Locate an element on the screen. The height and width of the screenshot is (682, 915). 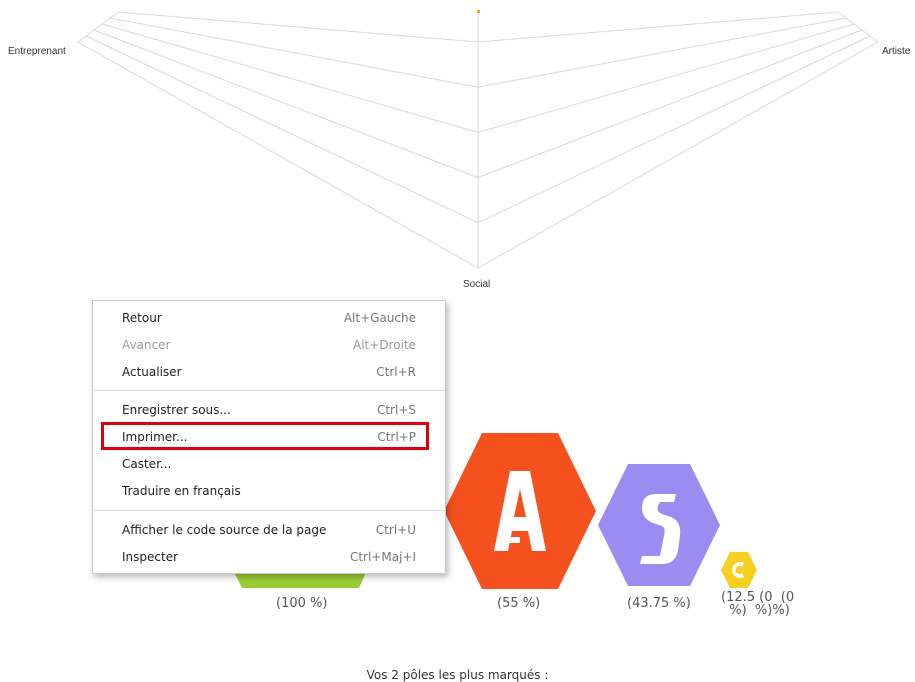
menu-item-actualiser: Actualiser Ctrl+R is located at coordinates (269, 373).